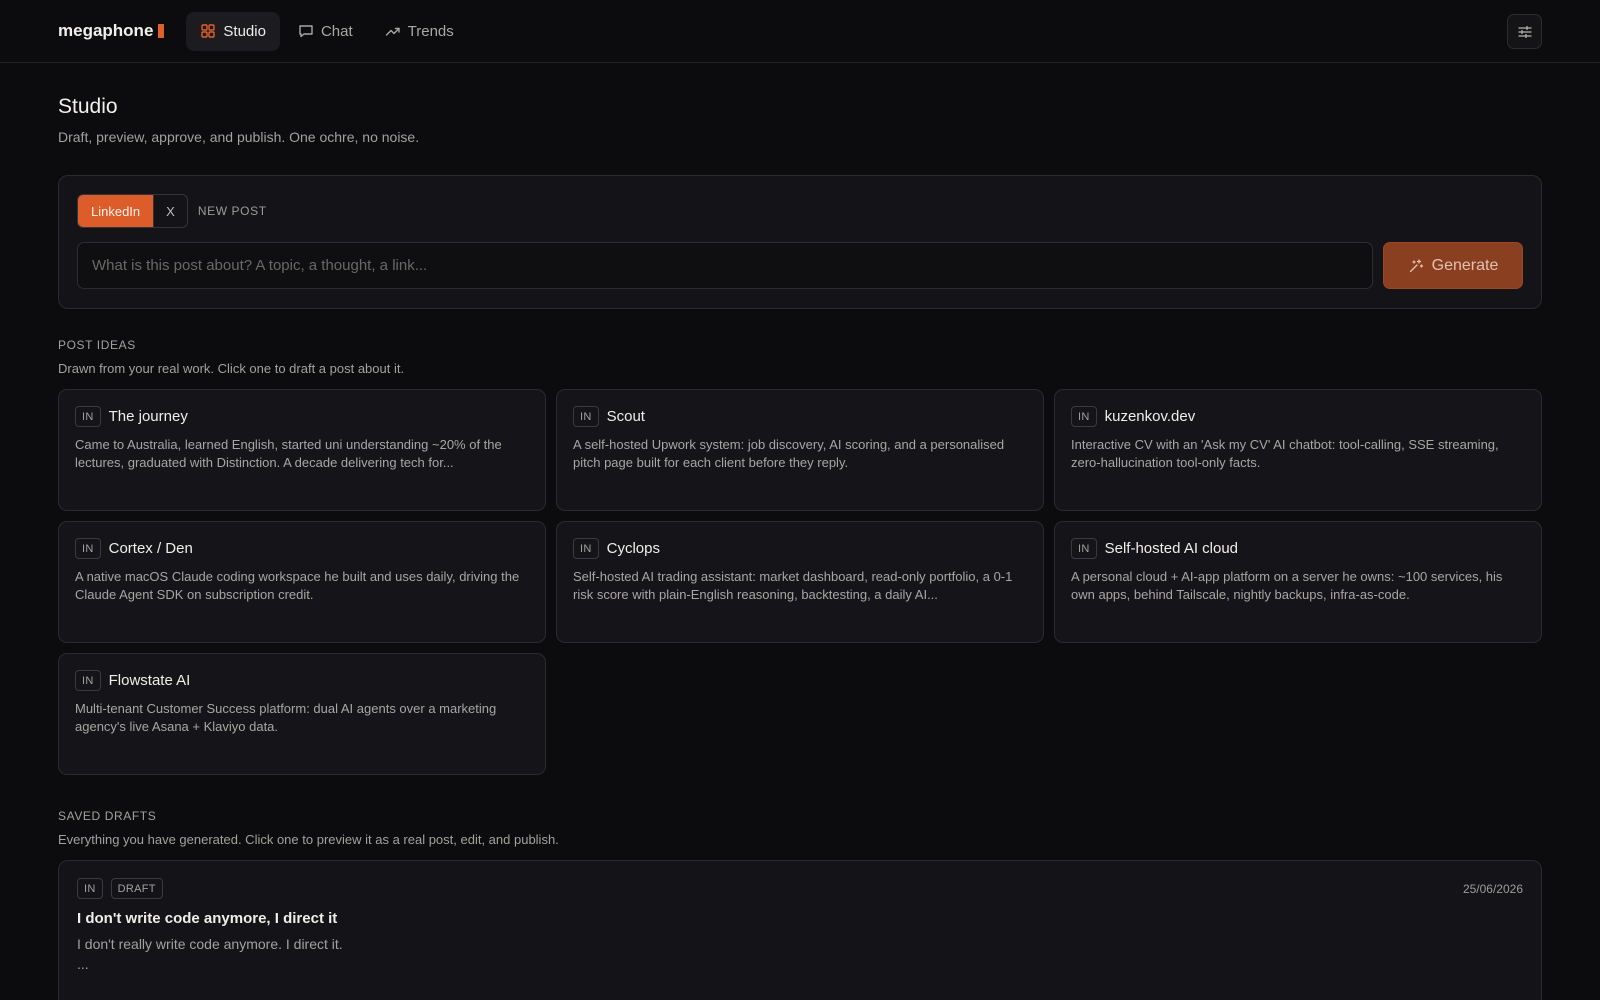  Describe the element at coordinates (1492, 888) in the screenshot. I see `draft-date: 25/06/2026` at that location.